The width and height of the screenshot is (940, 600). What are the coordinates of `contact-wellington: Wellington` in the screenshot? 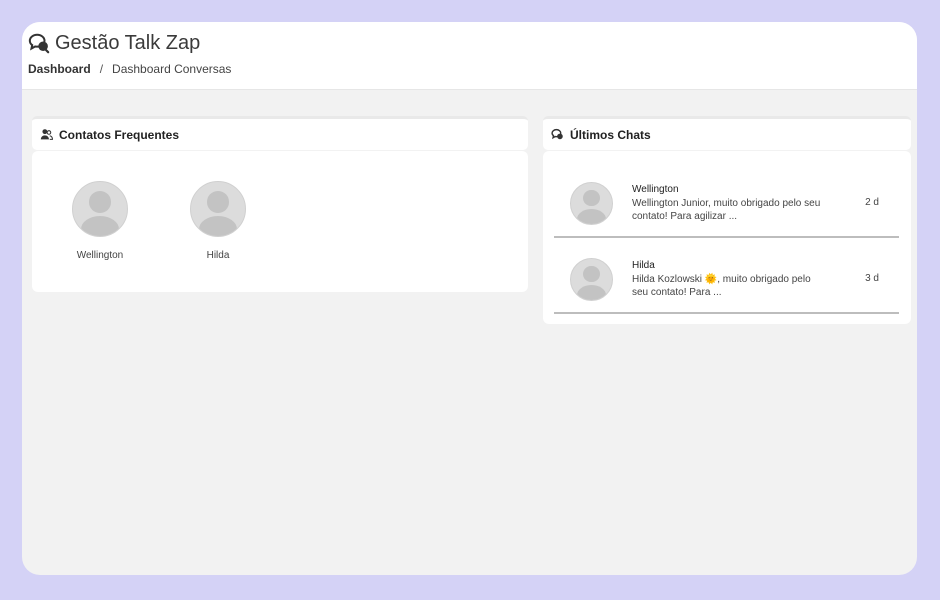 It's located at (100, 221).